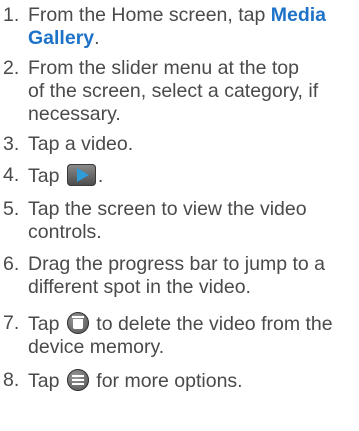  What do you see at coordinates (11, 15) in the screenshot?
I see `step-number: 1.` at bounding box center [11, 15].